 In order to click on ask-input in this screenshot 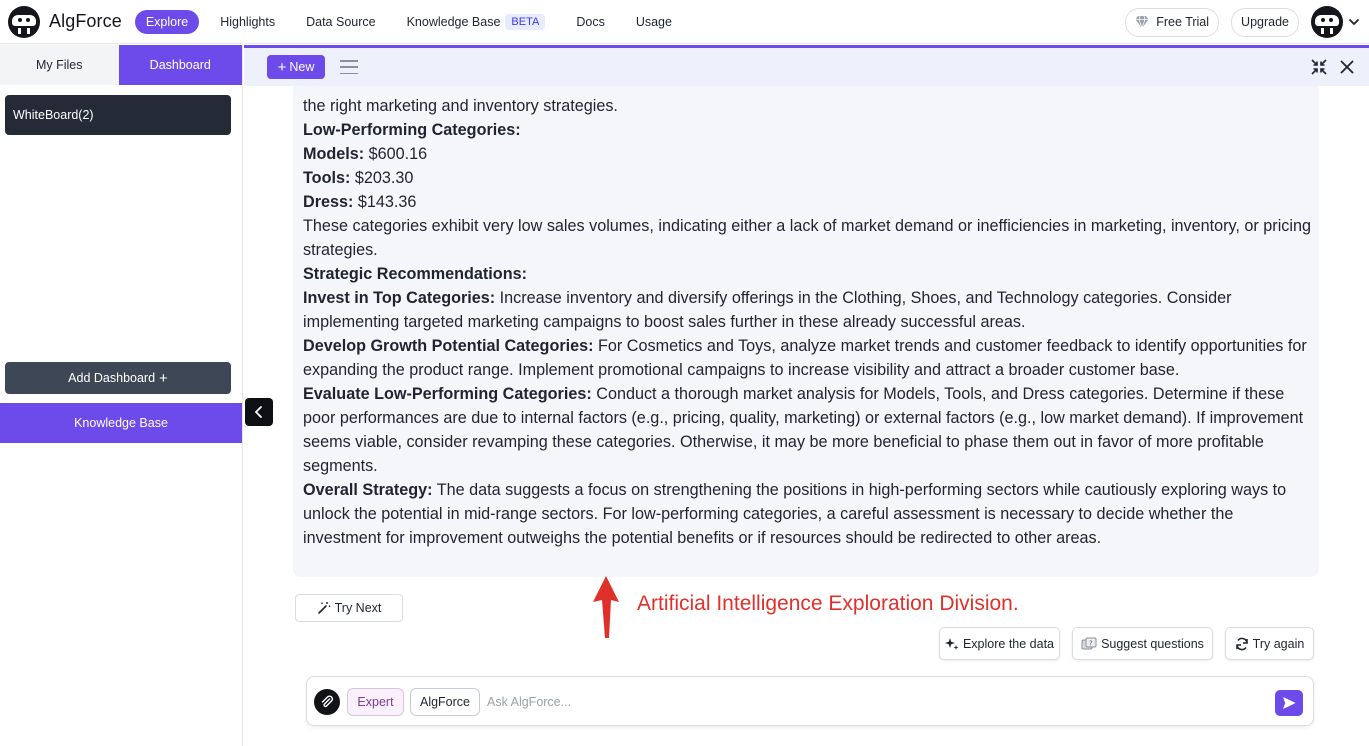, I will do `click(837, 702)`.